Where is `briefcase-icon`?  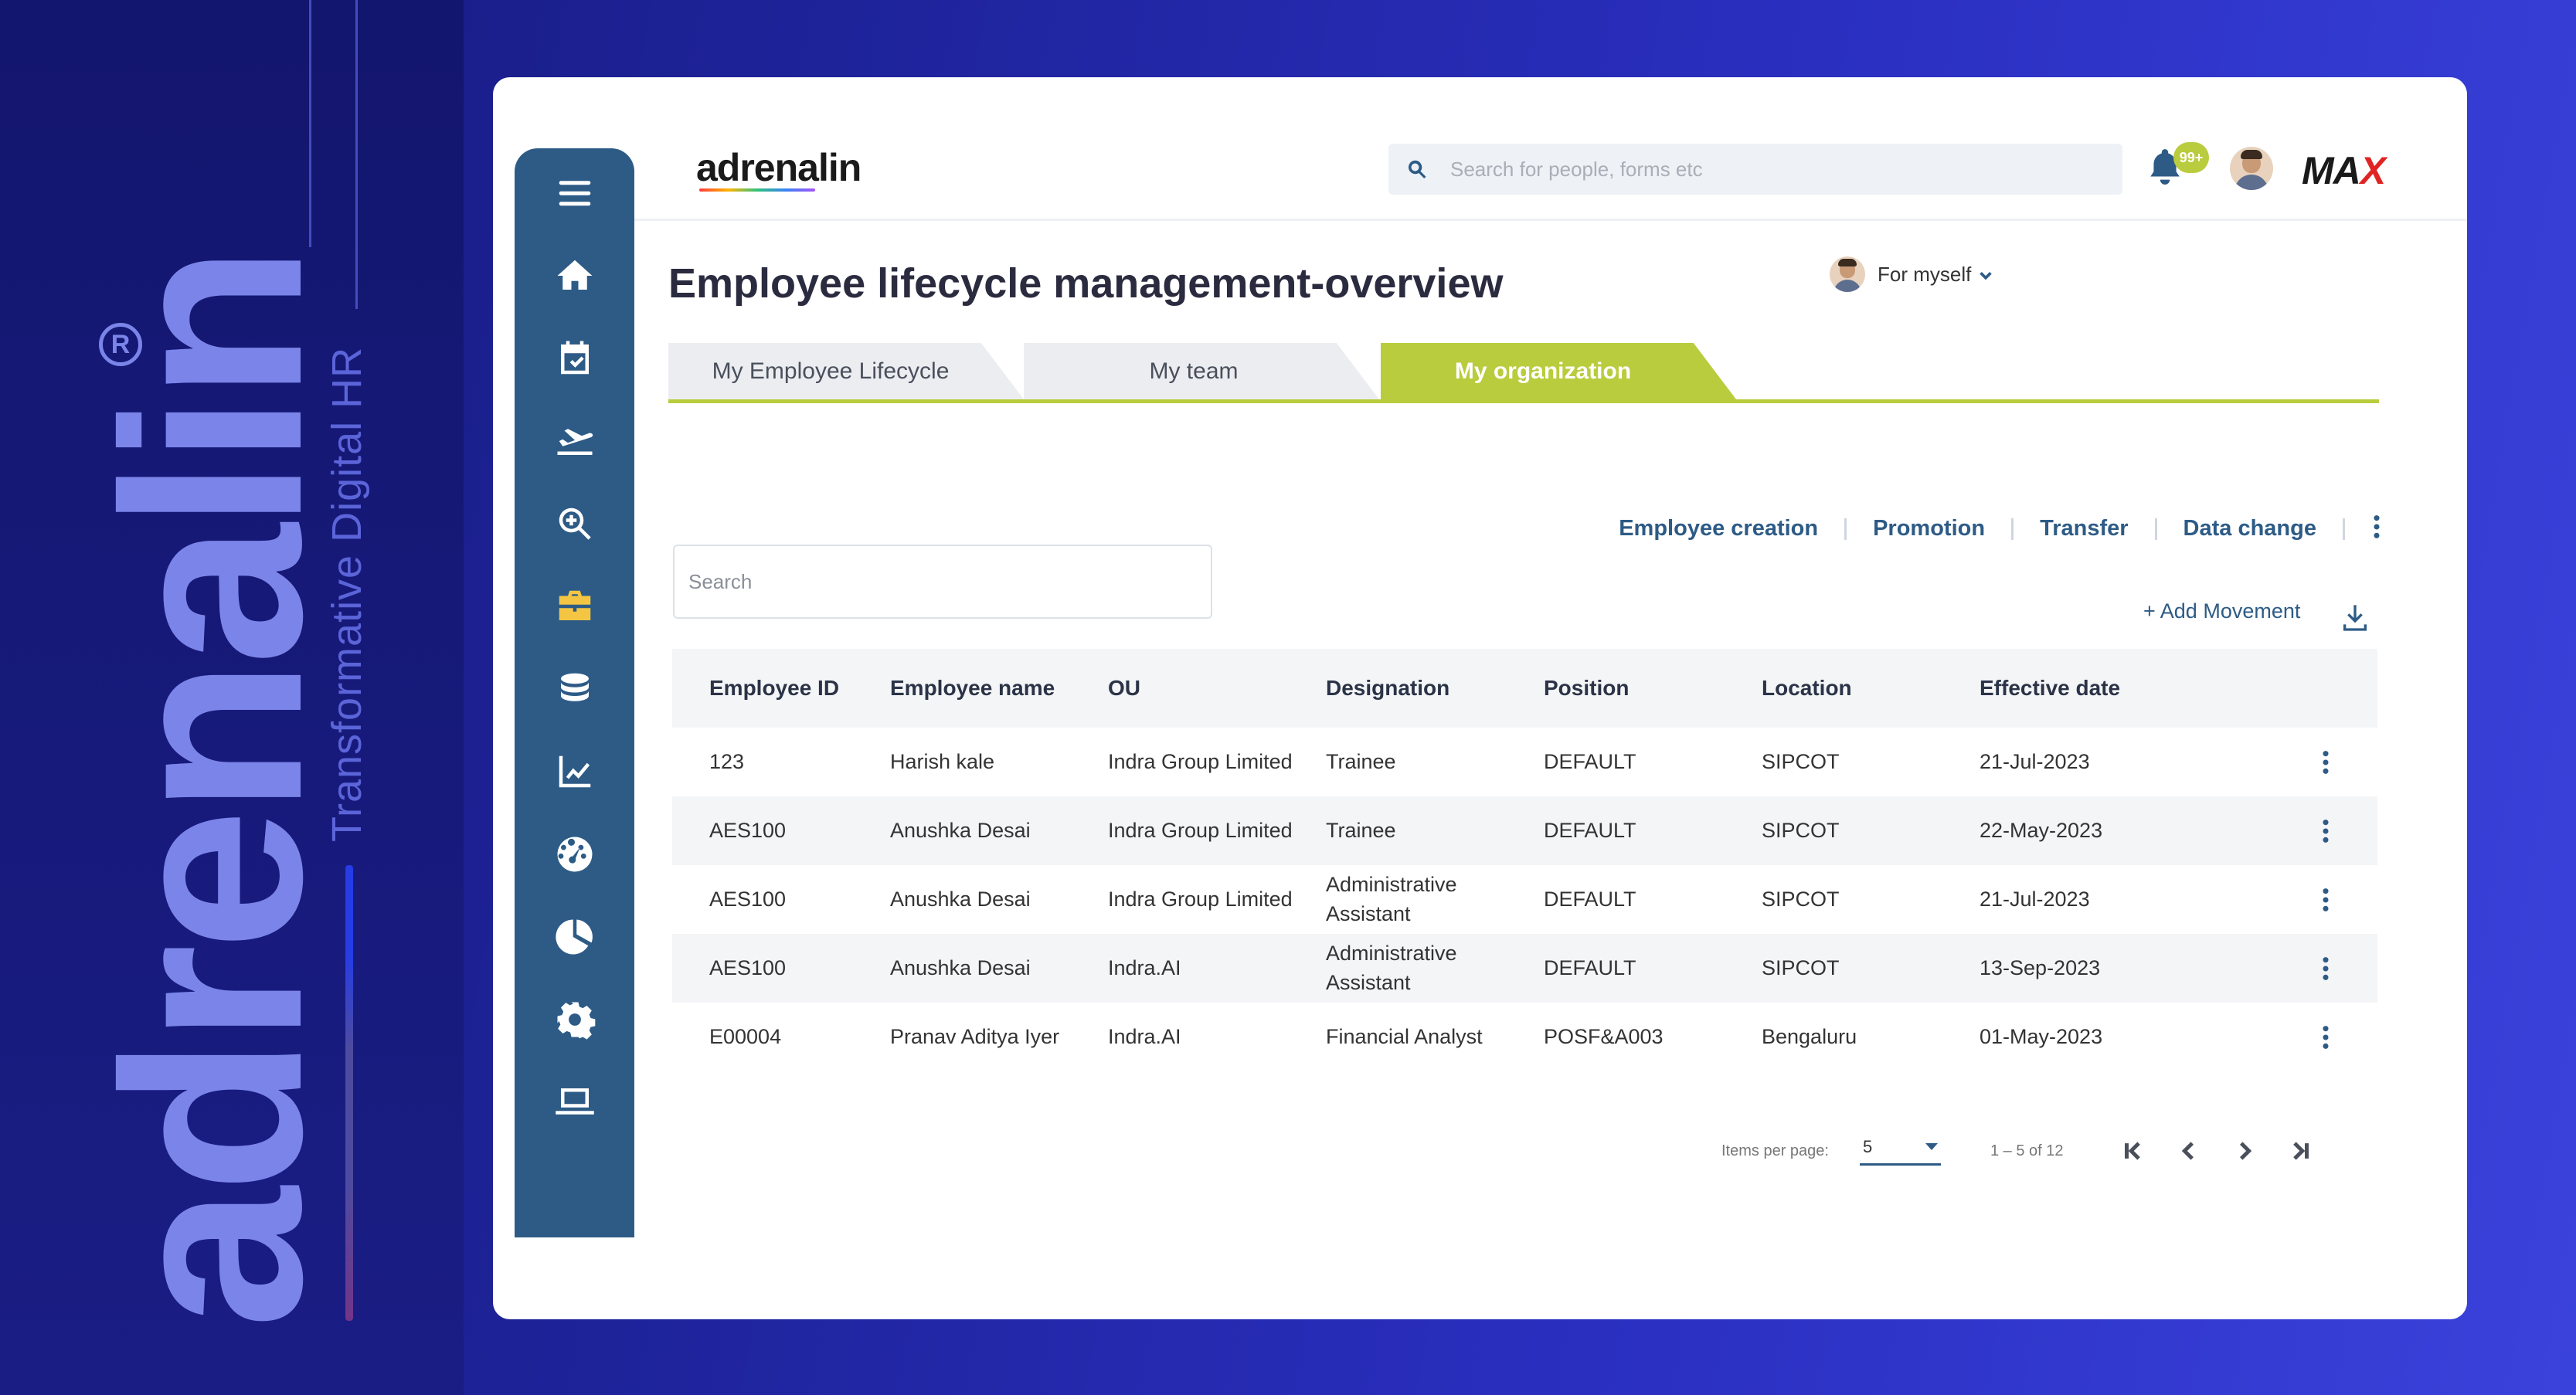 briefcase-icon is located at coordinates (575, 606).